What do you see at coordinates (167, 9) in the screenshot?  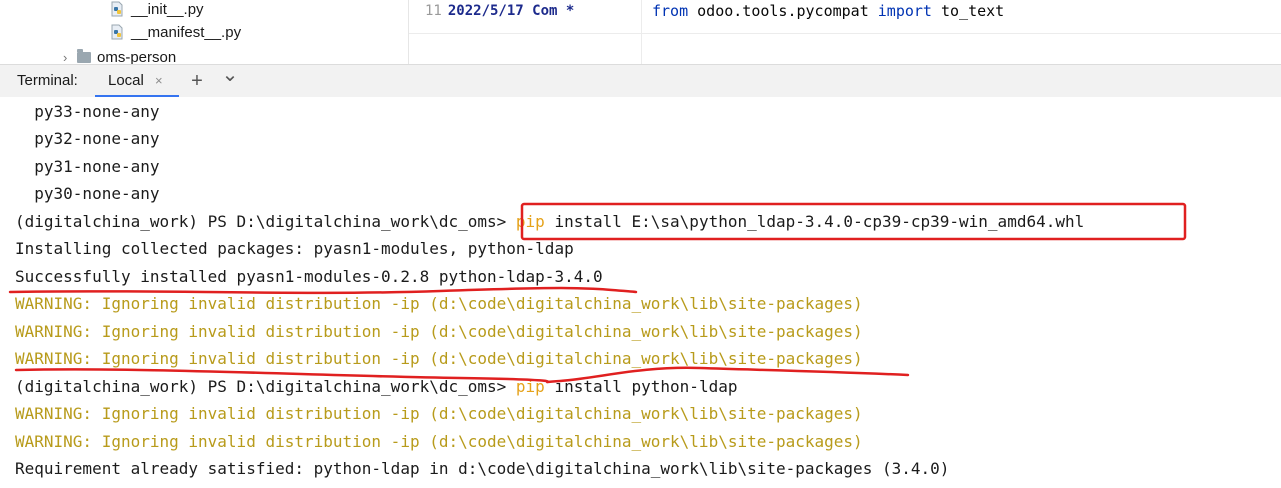 I see `tree-item-label: __init__.py` at bounding box center [167, 9].